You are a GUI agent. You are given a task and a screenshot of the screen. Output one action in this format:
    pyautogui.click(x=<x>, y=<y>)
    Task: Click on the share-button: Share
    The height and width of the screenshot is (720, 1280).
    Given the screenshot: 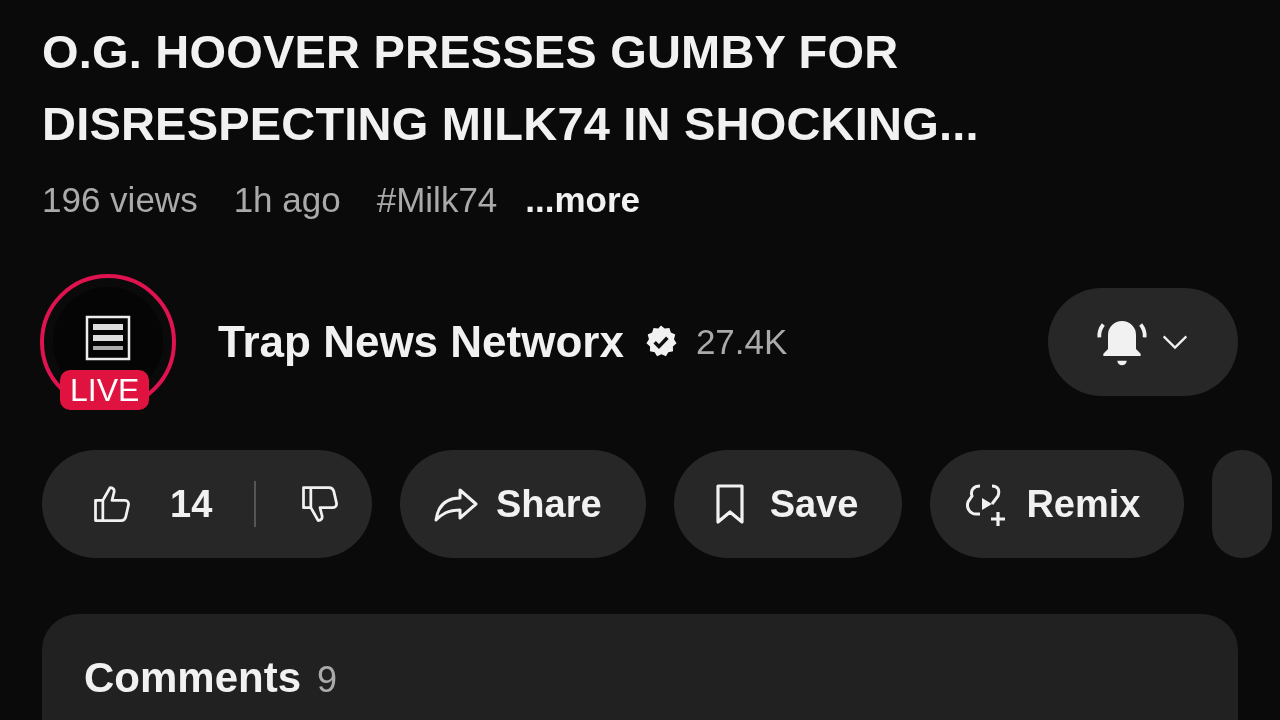 What is the action you would take?
    pyautogui.click(x=523, y=504)
    